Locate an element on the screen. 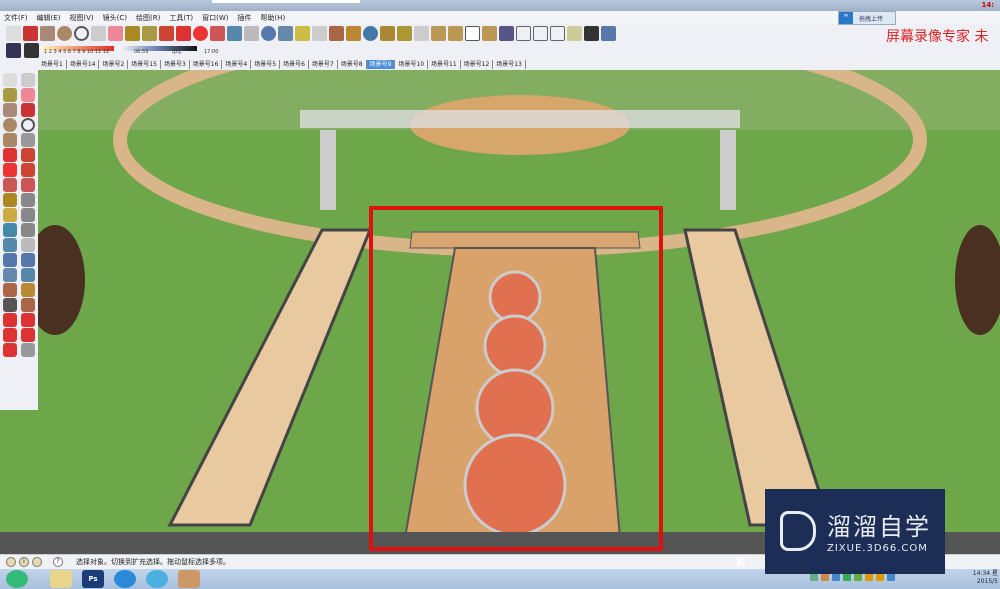 The height and width of the screenshot is (589, 1000). follow-me-icon is located at coordinates (28, 170).